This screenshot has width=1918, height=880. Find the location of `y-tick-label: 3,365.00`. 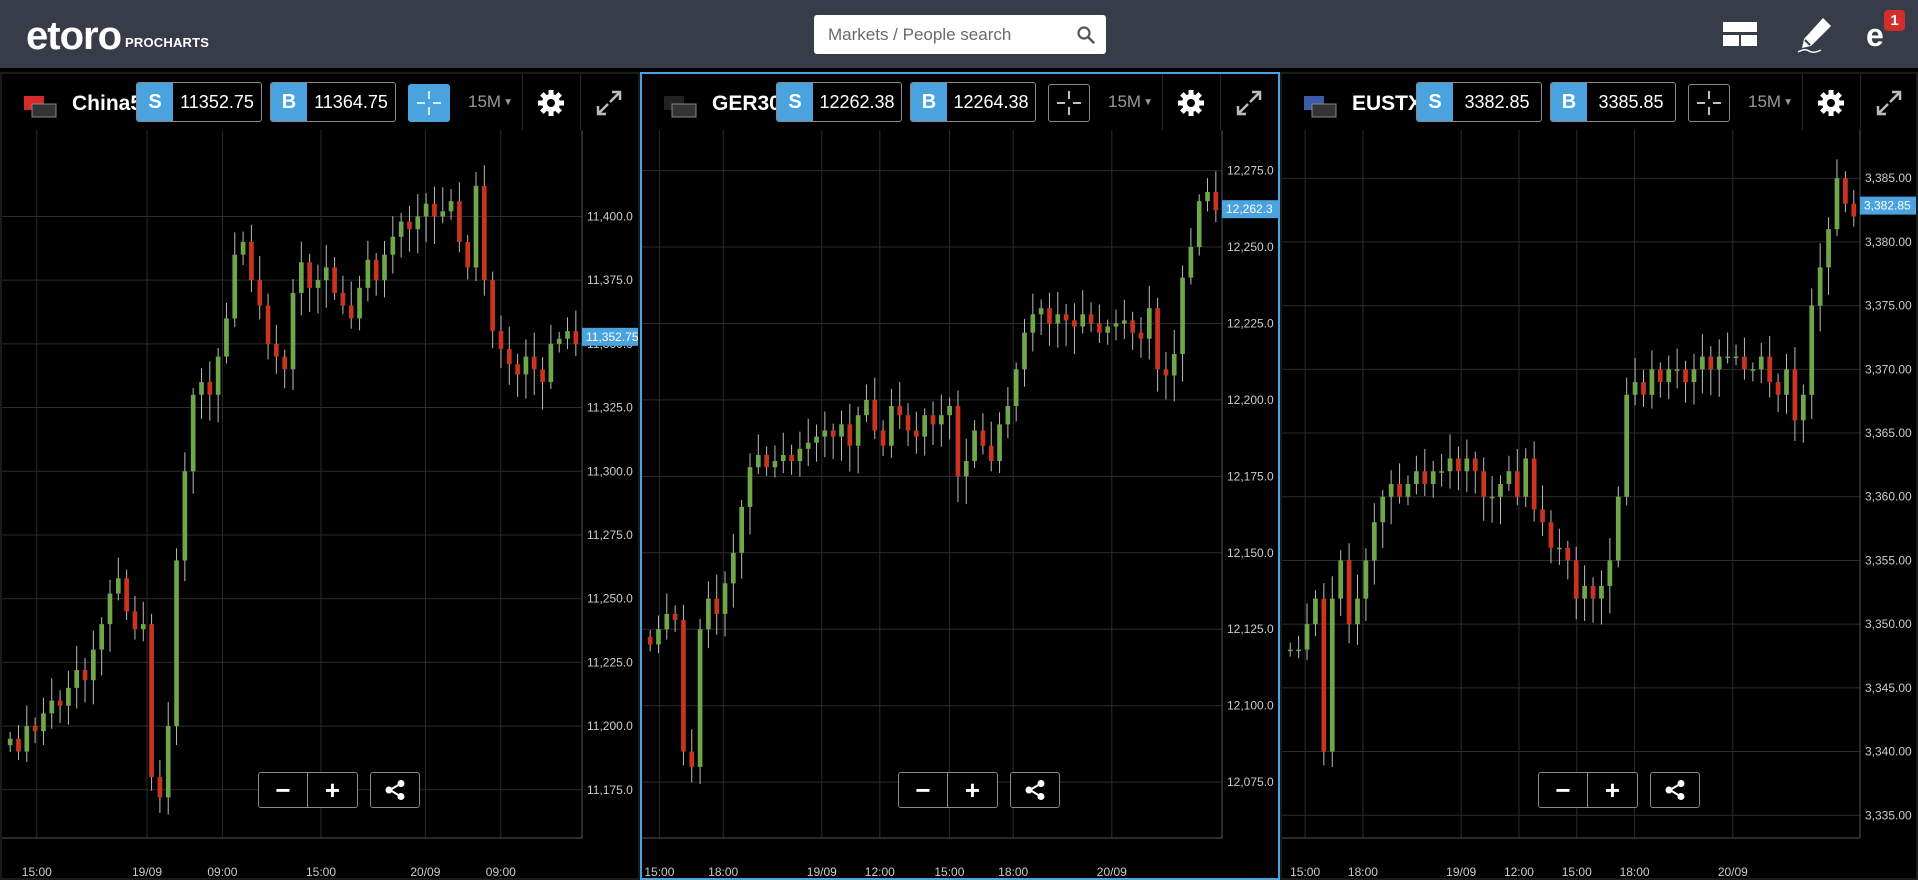

y-tick-label: 3,365.00 is located at coordinates (1888, 433).